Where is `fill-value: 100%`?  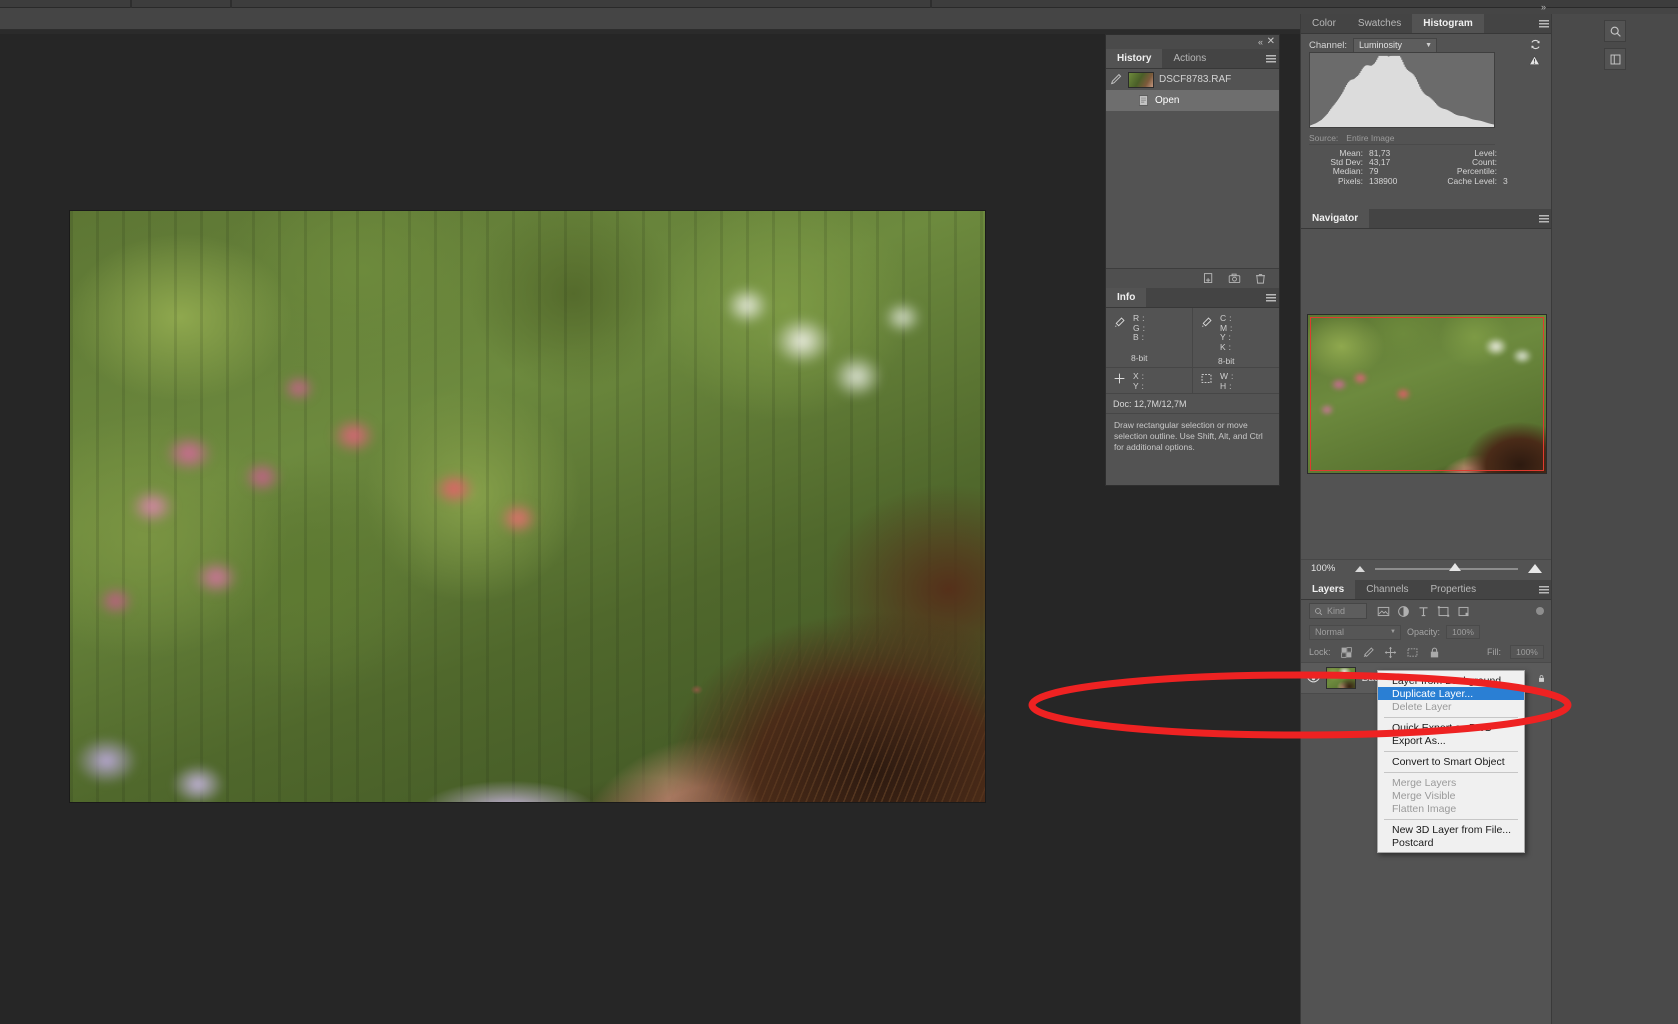
fill-value: 100% is located at coordinates (1527, 652).